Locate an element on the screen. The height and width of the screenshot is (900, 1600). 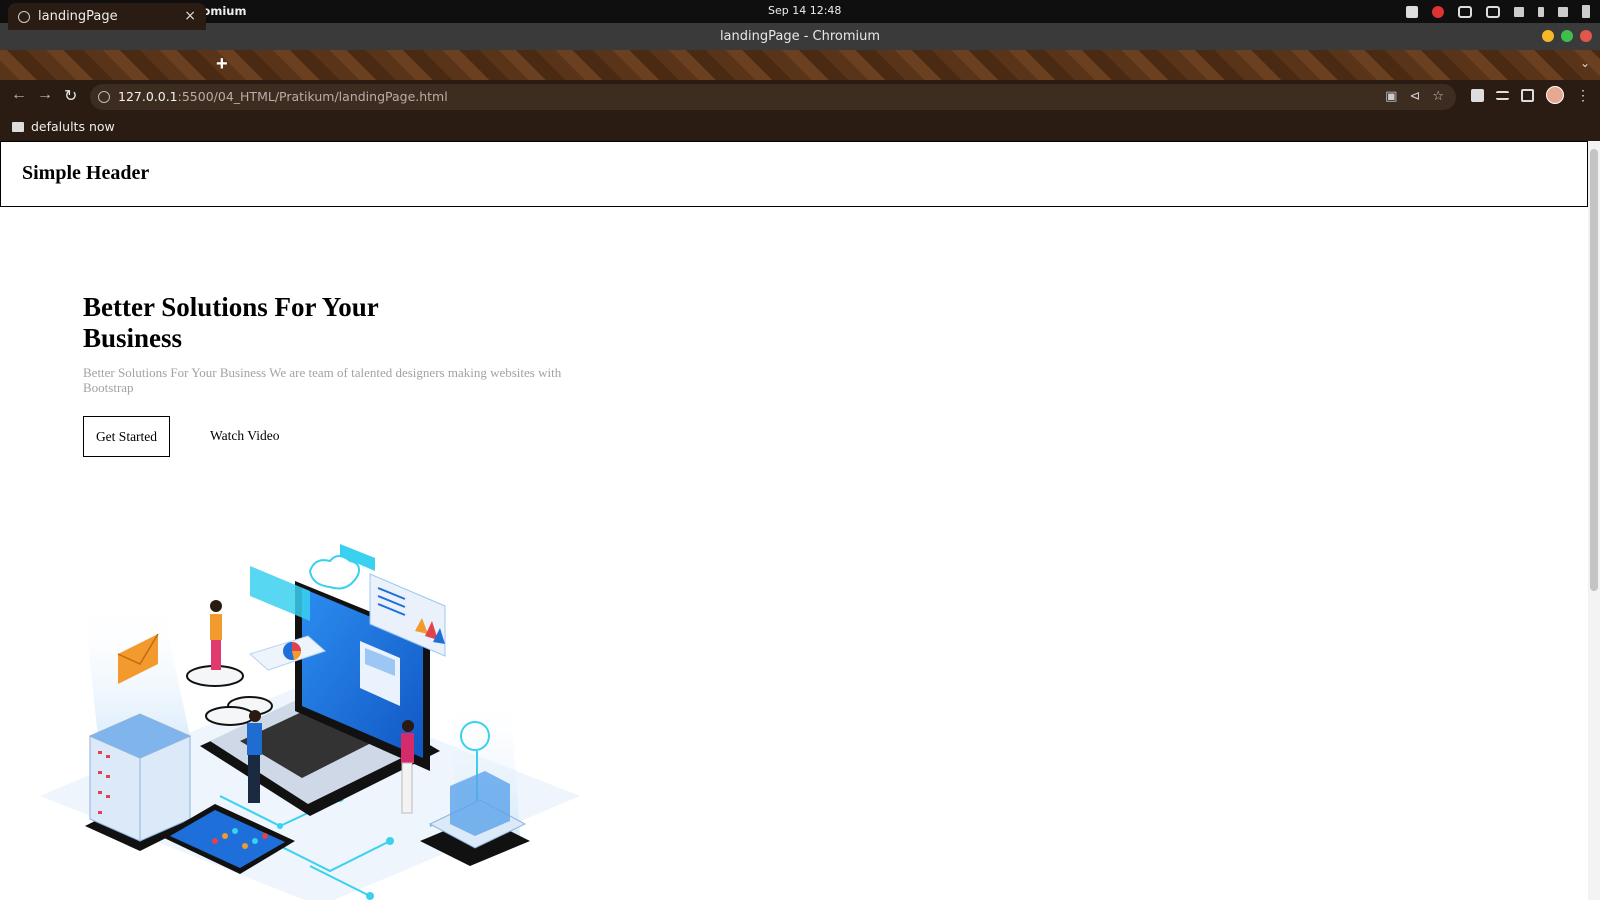
reading-list-icon is located at coordinates (1502, 95).